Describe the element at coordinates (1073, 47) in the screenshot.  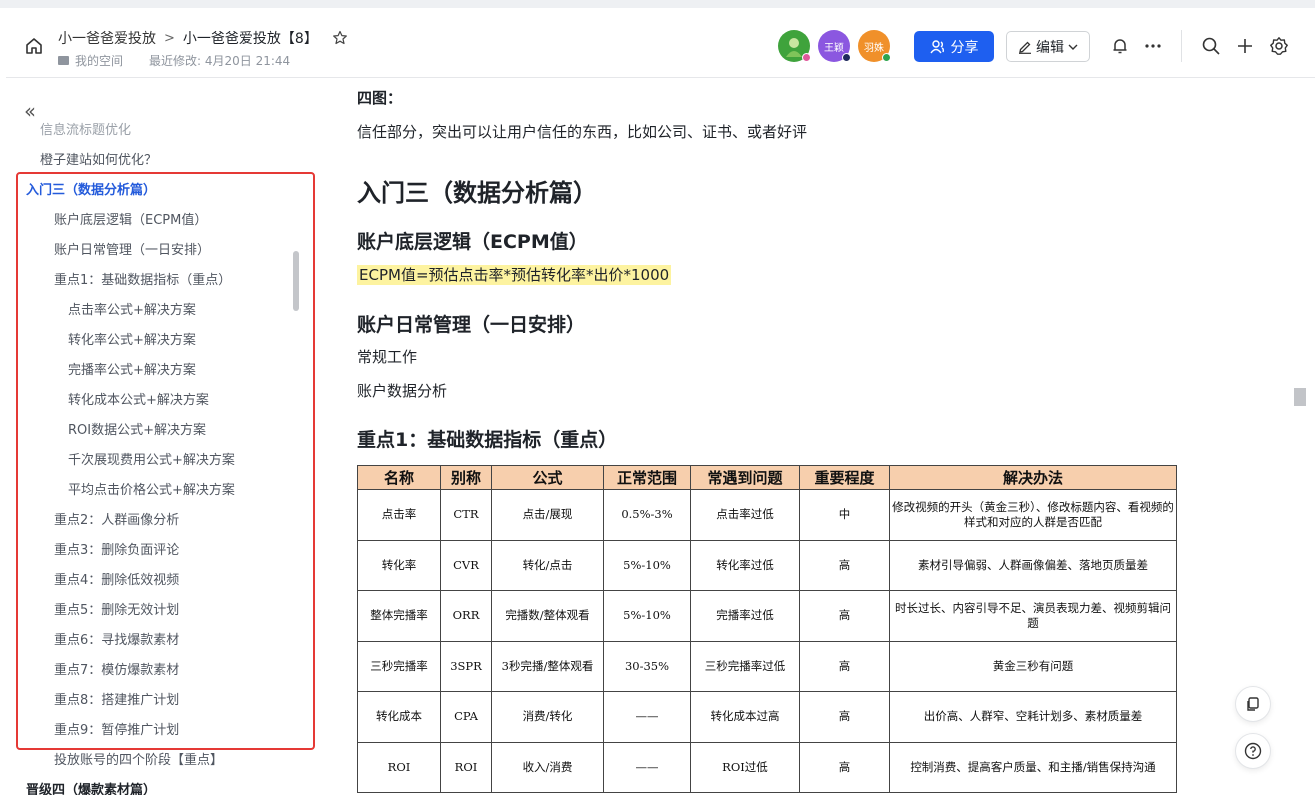
I see `chevron-down-icon` at that location.